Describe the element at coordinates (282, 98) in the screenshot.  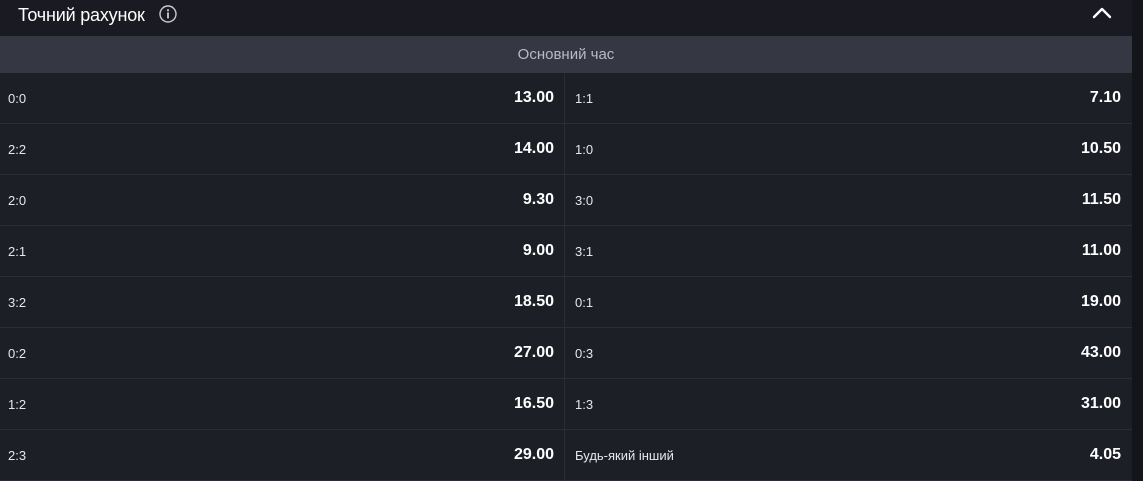
I see `odds-cell: 0:0 13.00` at that location.